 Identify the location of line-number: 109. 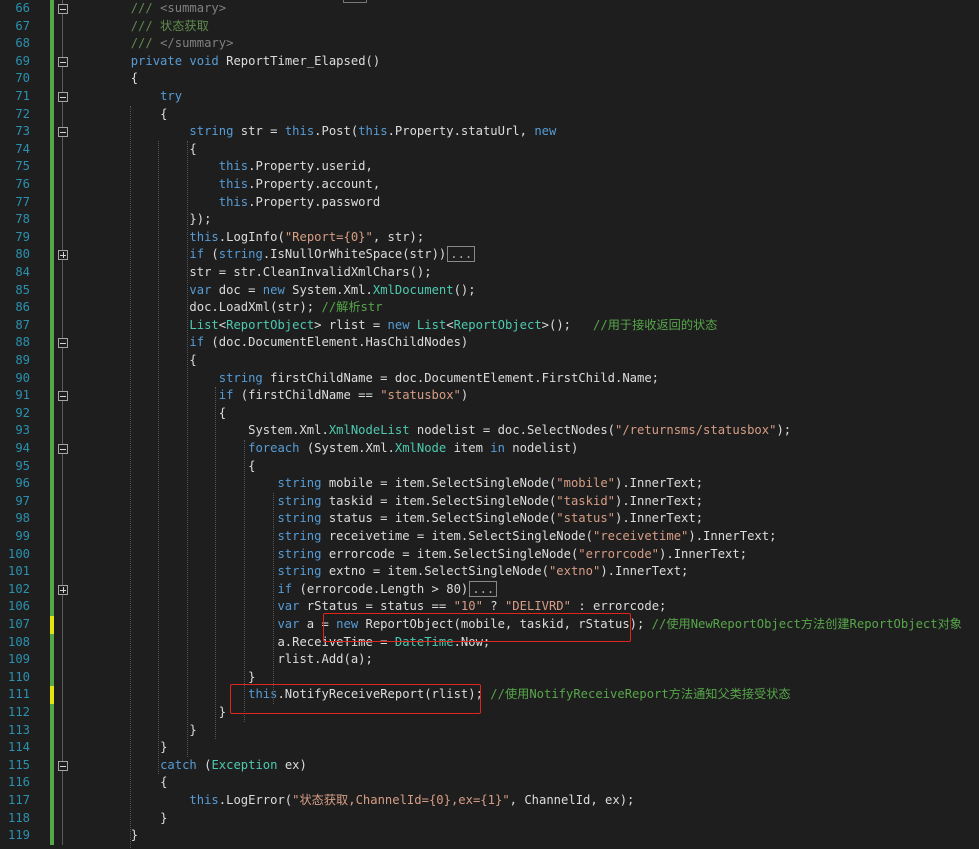
(18, 659).